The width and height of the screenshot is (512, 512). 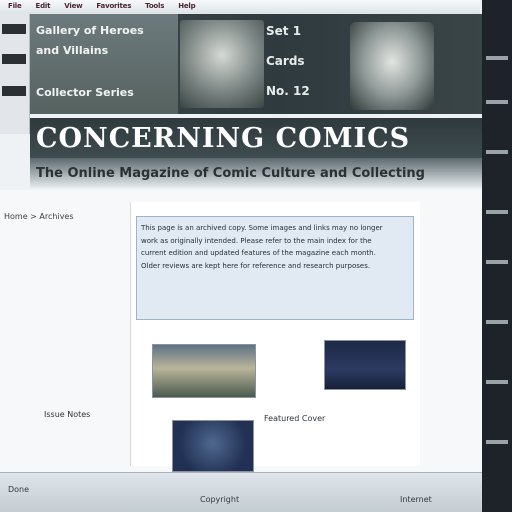 What do you see at coordinates (213, 446) in the screenshot?
I see `gallery-thumbnail-image` at bounding box center [213, 446].